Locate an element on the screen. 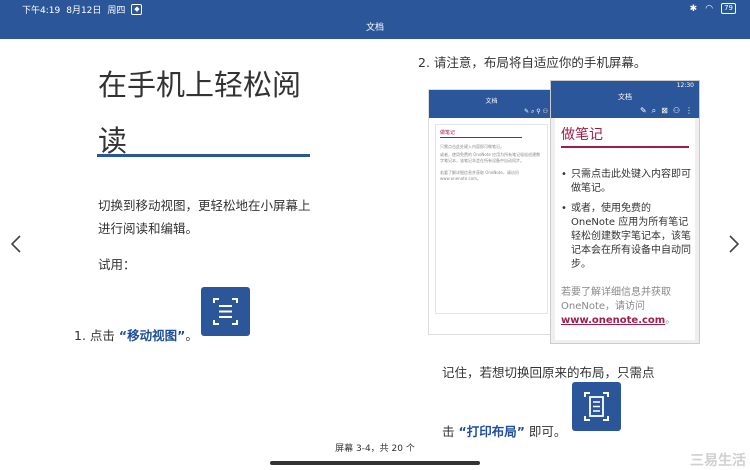  intro-text: 切换到移动视图，更轻松地在小屏幕上进行阅读和编辑。 is located at coordinates (204, 217).